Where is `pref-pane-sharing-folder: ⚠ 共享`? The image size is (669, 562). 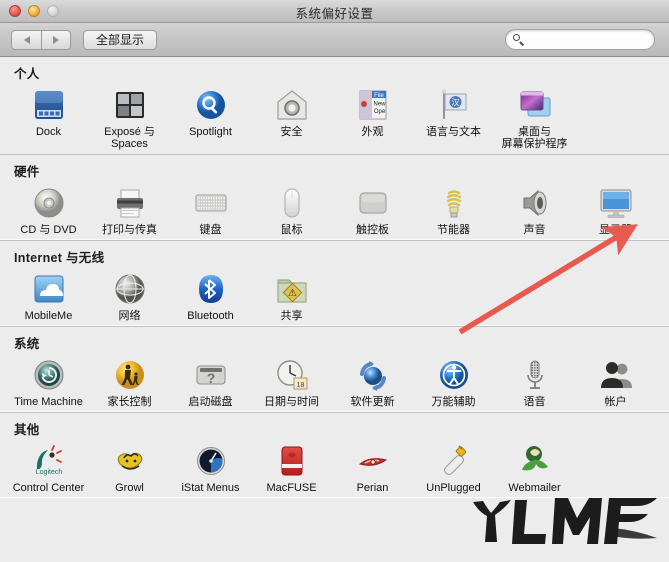 pref-pane-sharing-folder: ⚠ 共享 is located at coordinates (291, 295).